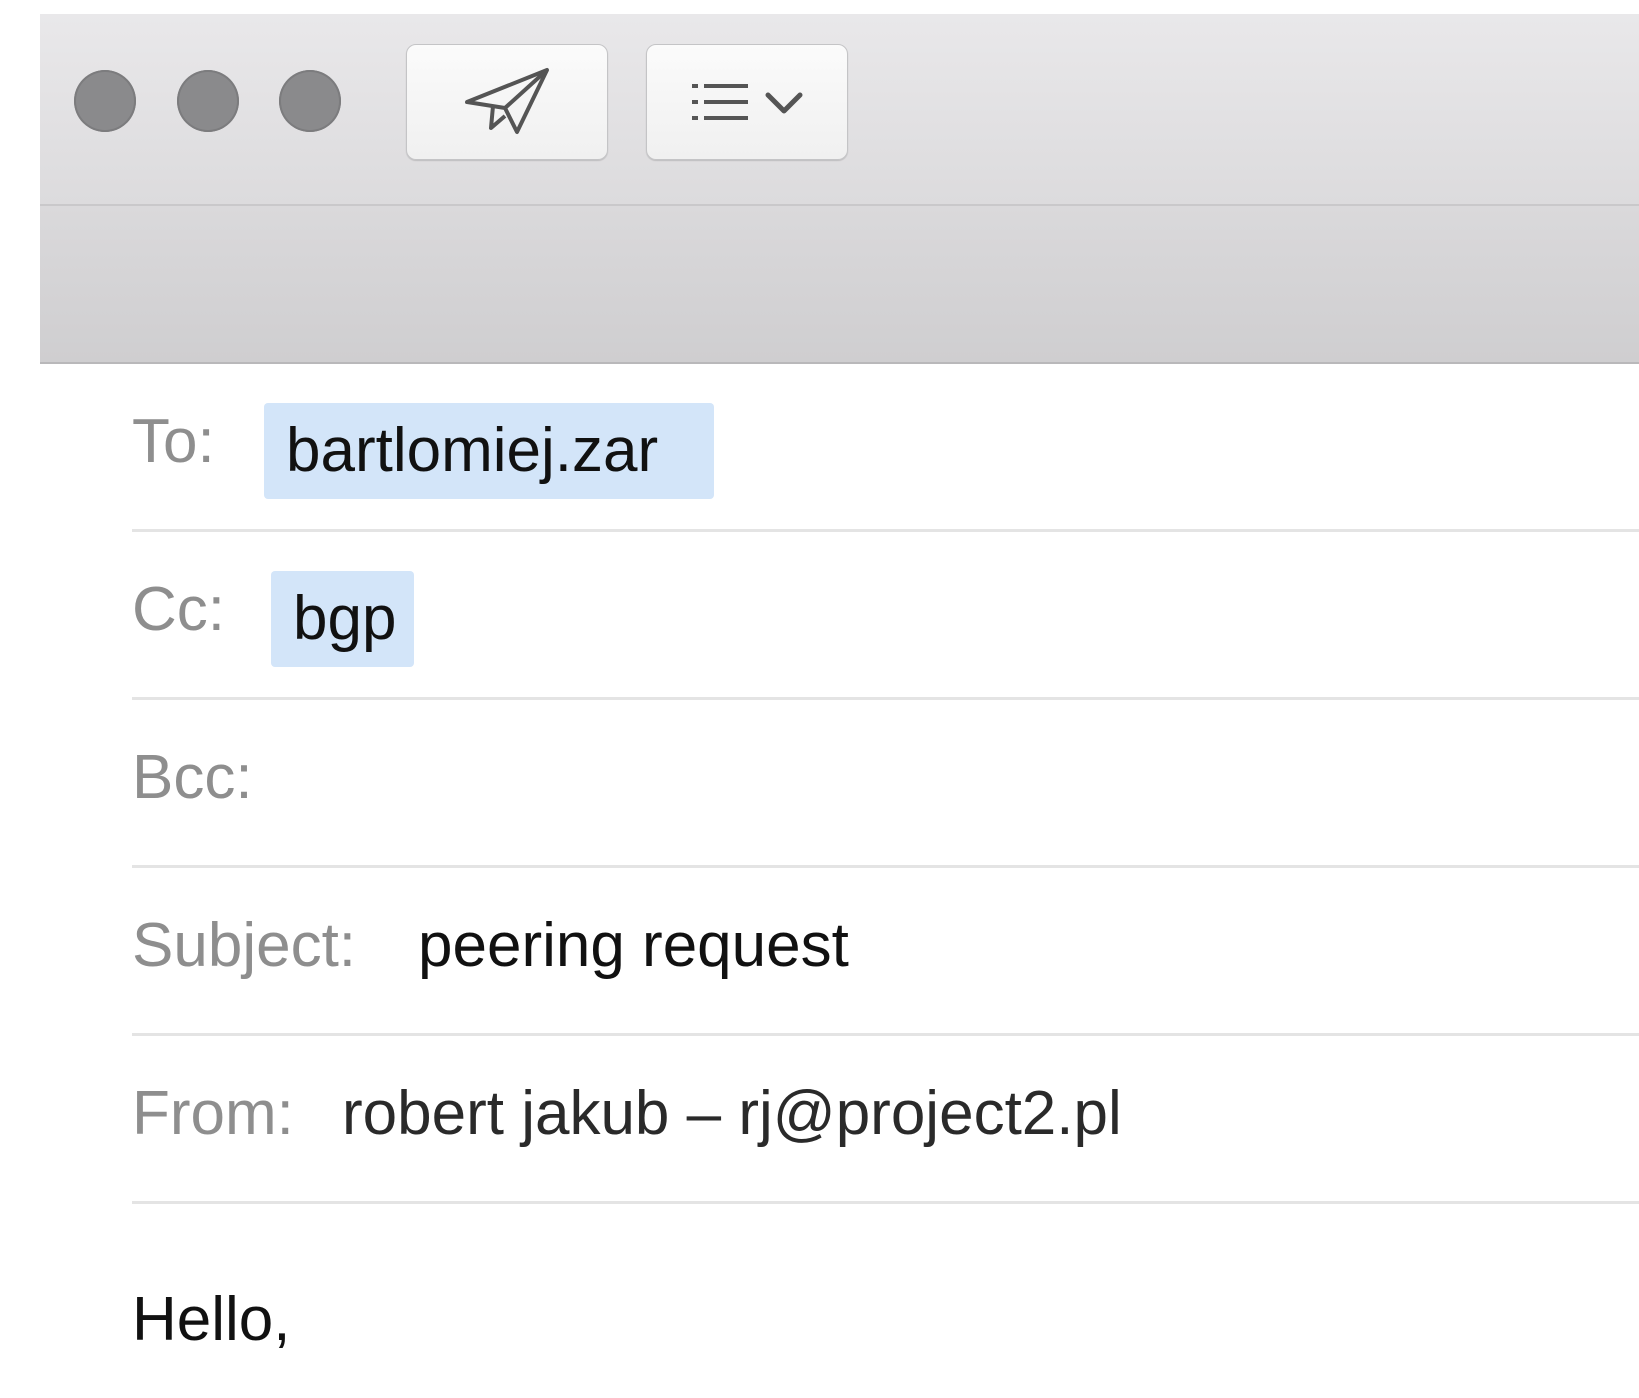  I want to click on cc-recipient-token: bgp, so click(342, 619).